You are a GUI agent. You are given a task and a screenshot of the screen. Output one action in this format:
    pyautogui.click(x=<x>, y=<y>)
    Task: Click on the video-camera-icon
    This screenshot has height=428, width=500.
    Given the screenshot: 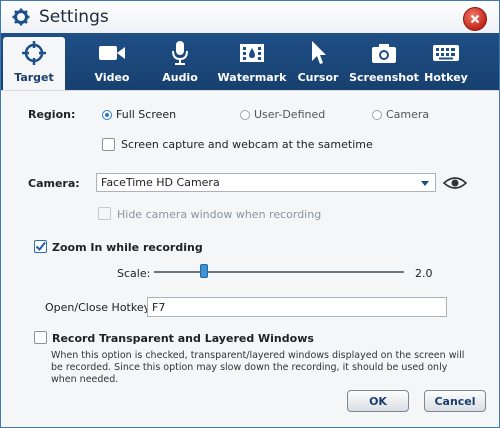 What is the action you would take?
    pyautogui.click(x=112, y=53)
    